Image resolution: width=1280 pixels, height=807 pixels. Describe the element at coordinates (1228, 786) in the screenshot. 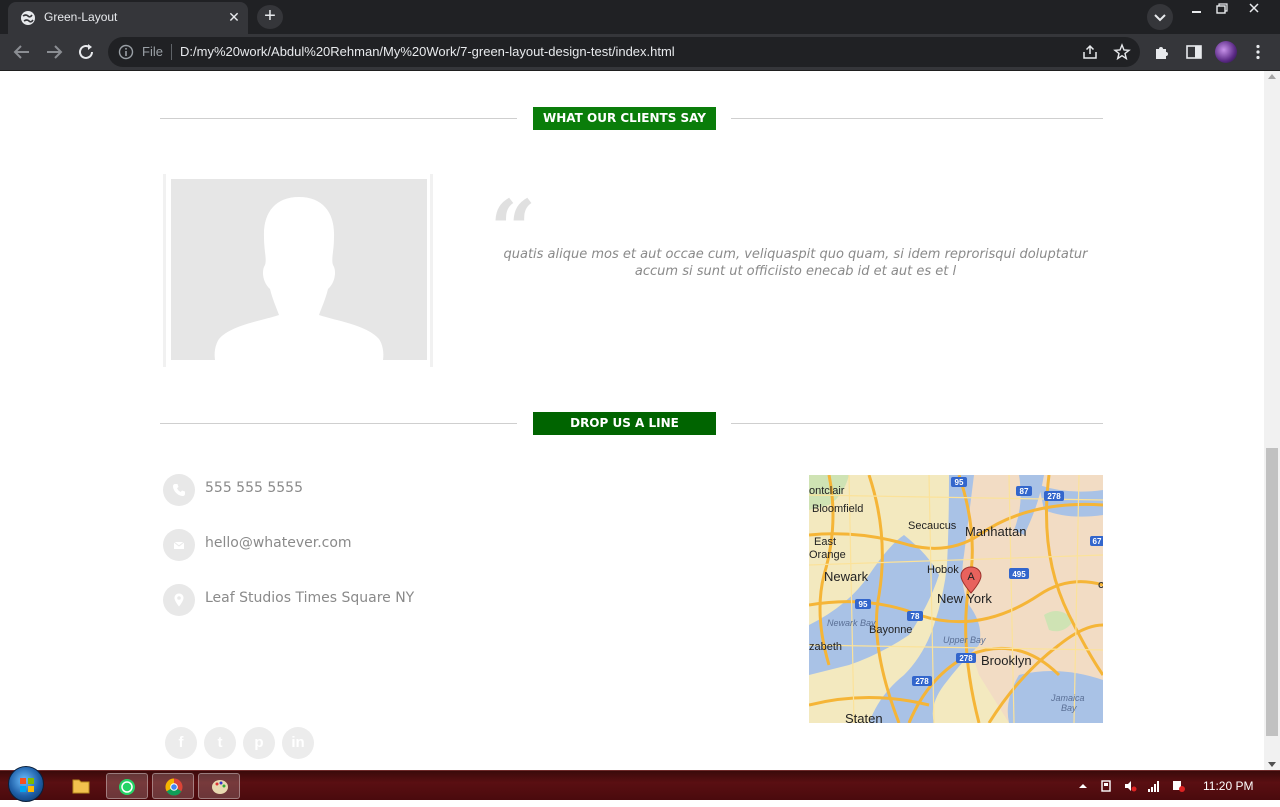

I see `taskbar-clock: 11:20 PM` at that location.